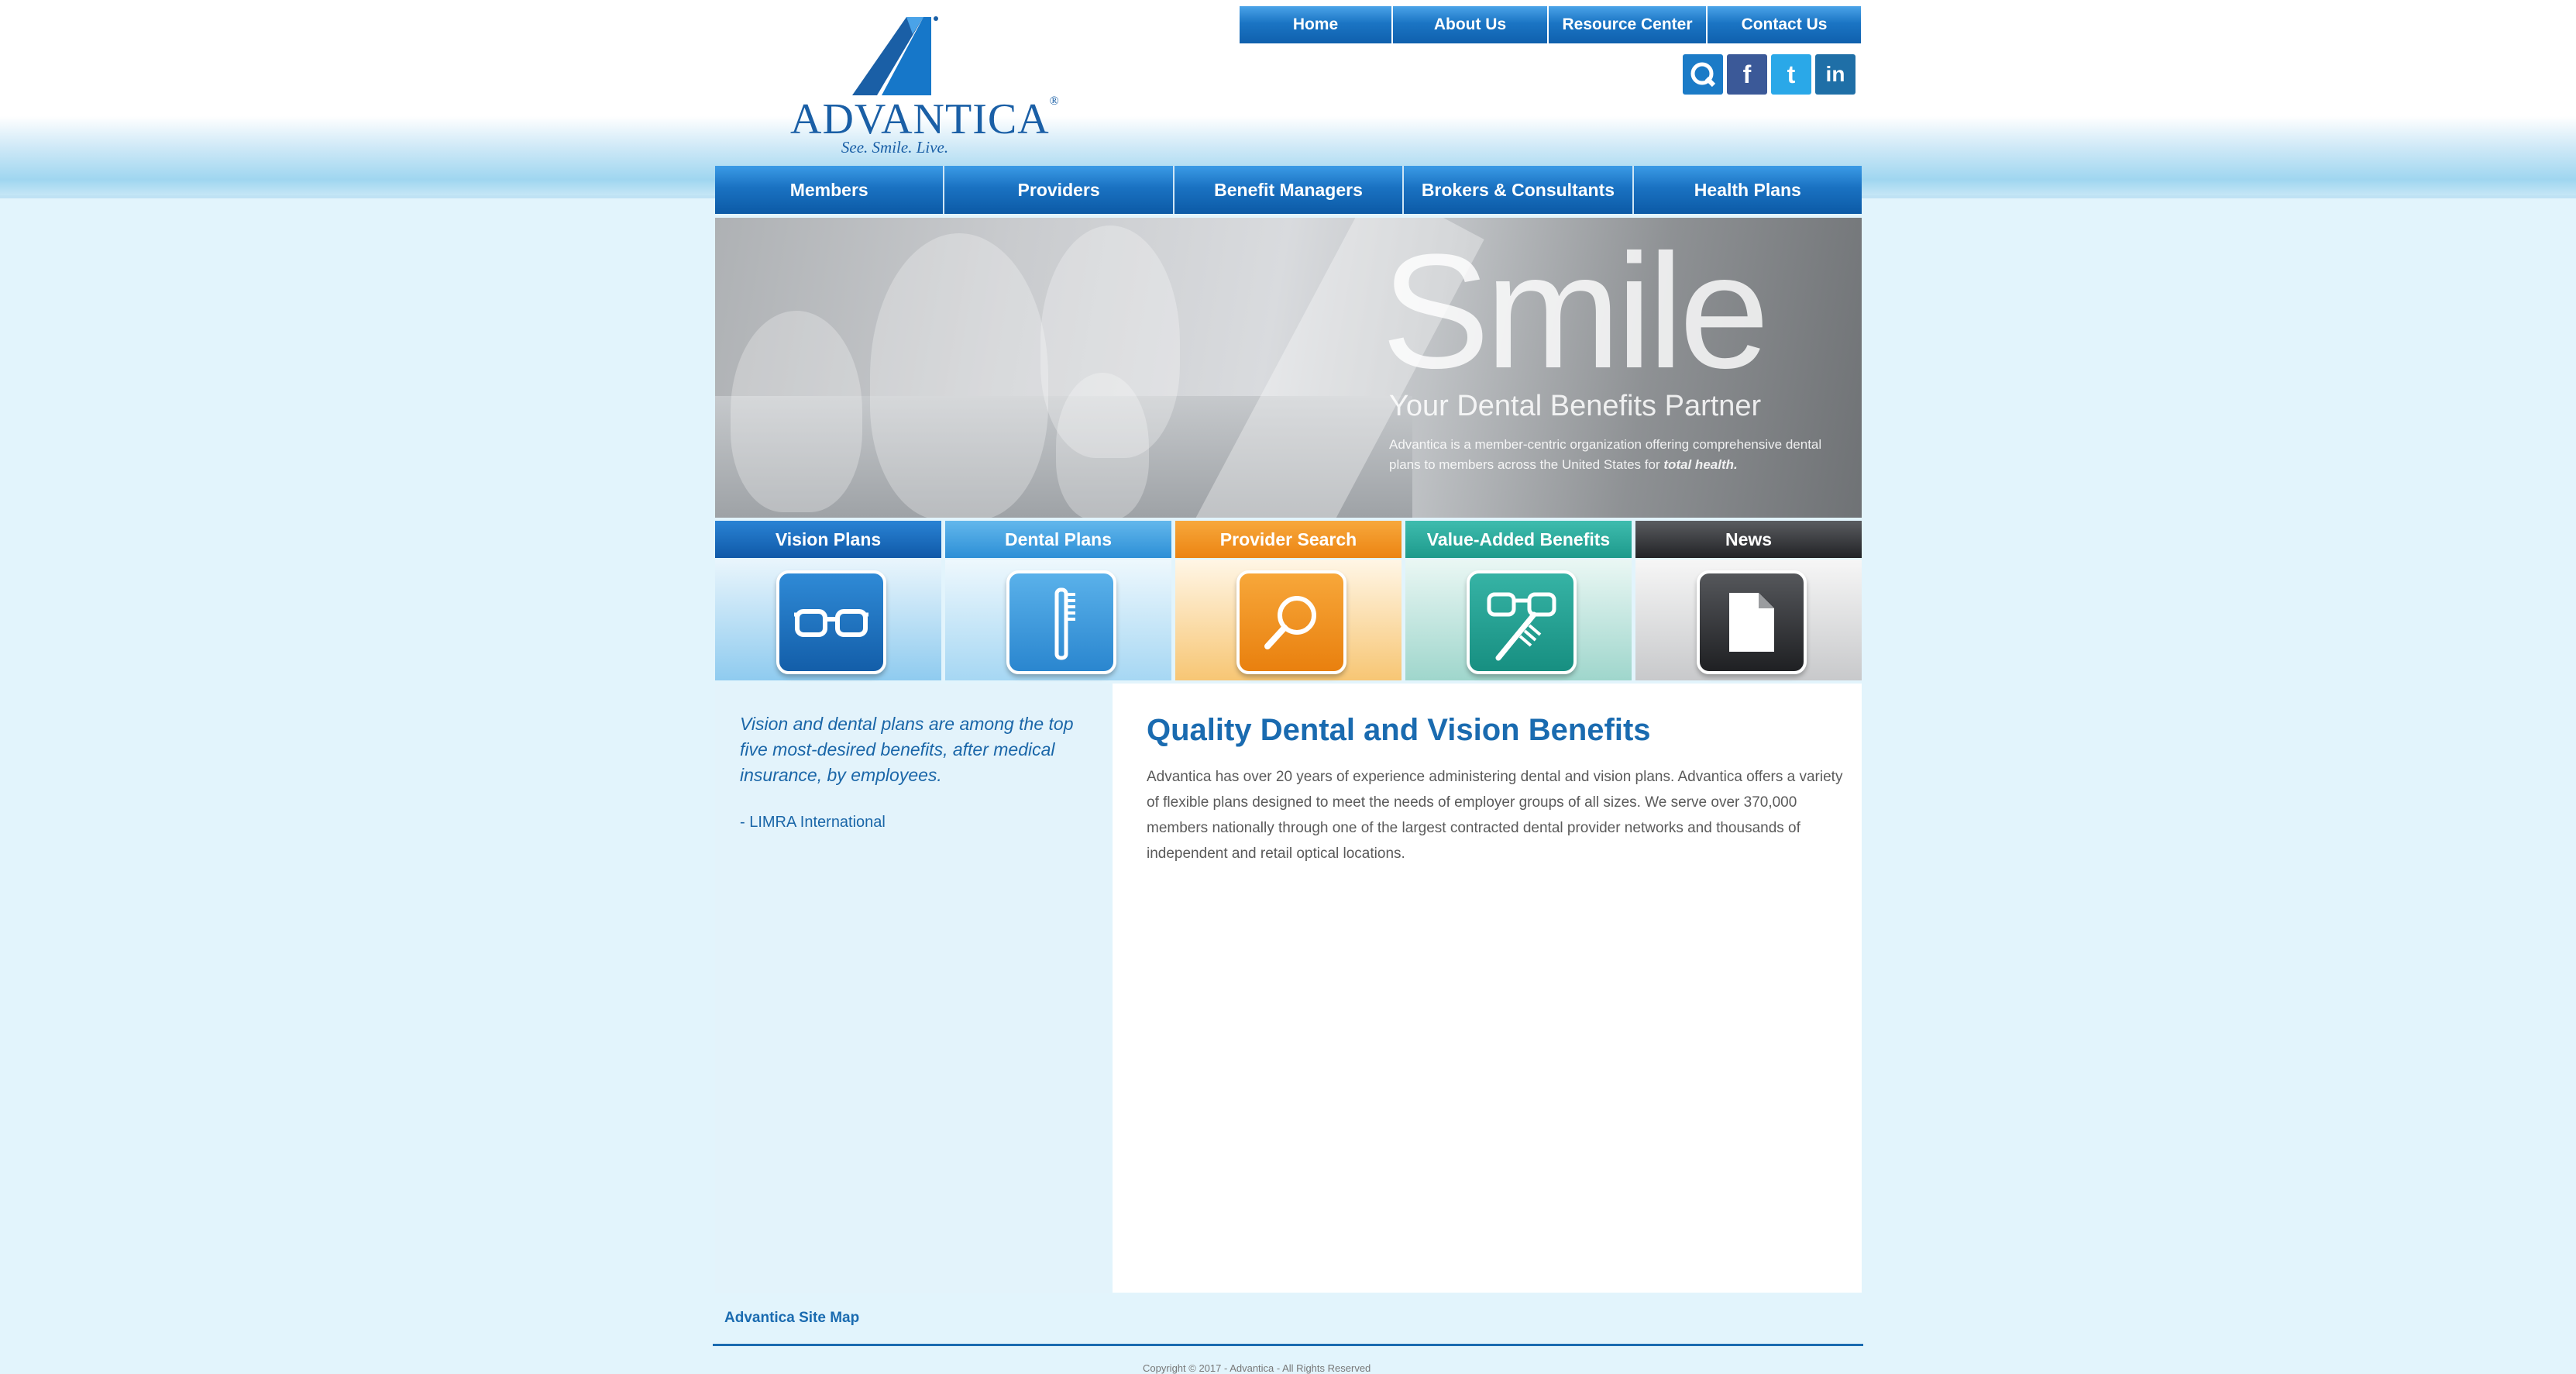 The width and height of the screenshot is (2576, 1374). I want to click on tile-label: News, so click(1748, 539).